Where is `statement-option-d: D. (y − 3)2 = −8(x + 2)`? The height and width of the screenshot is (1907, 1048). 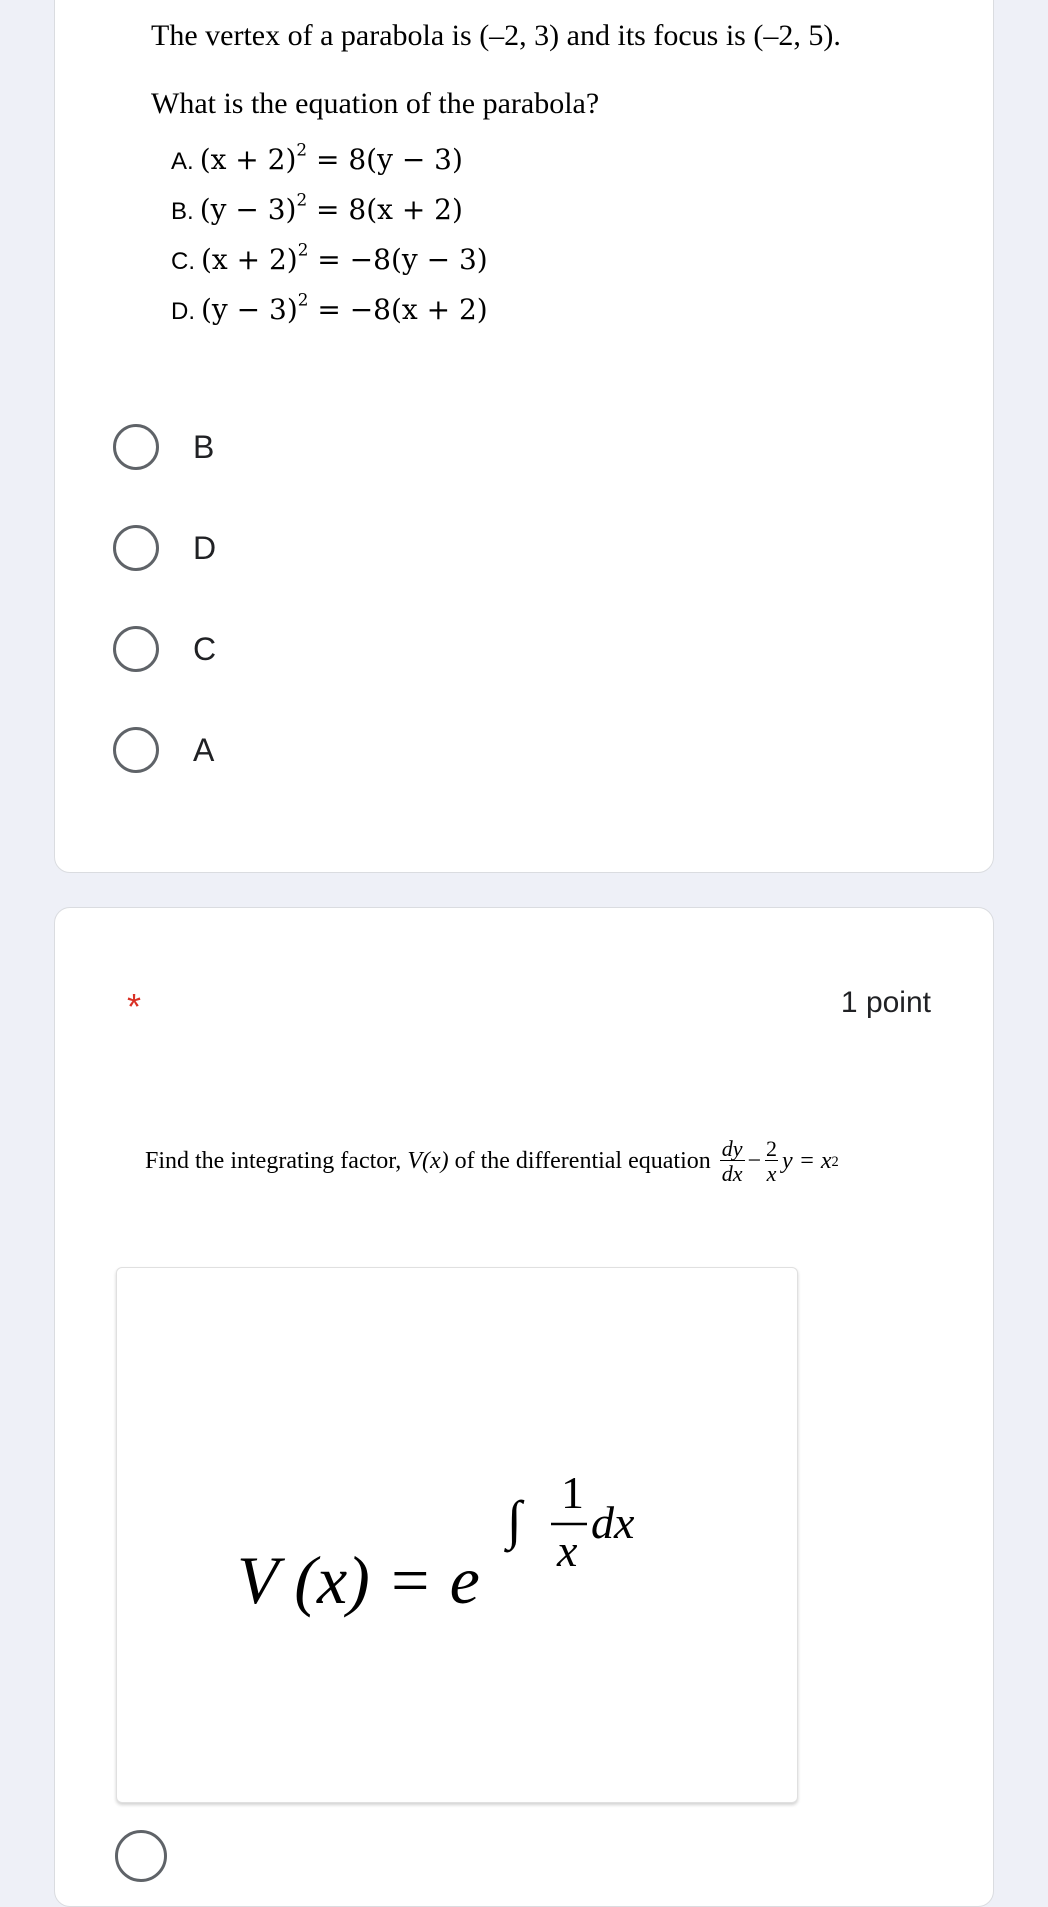 statement-option-d: D. (y − 3)2 = −8(x + 2) is located at coordinates (329, 307).